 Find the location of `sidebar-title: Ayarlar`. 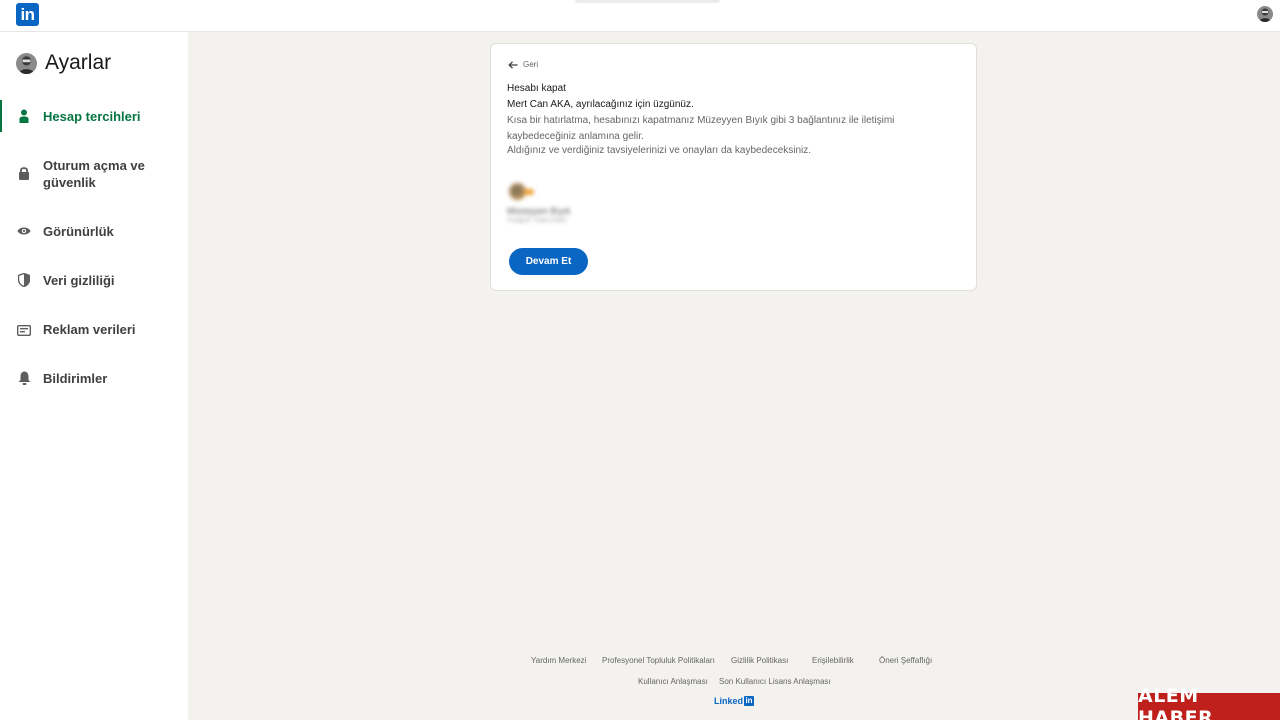

sidebar-title: Ayarlar is located at coordinates (78, 62).